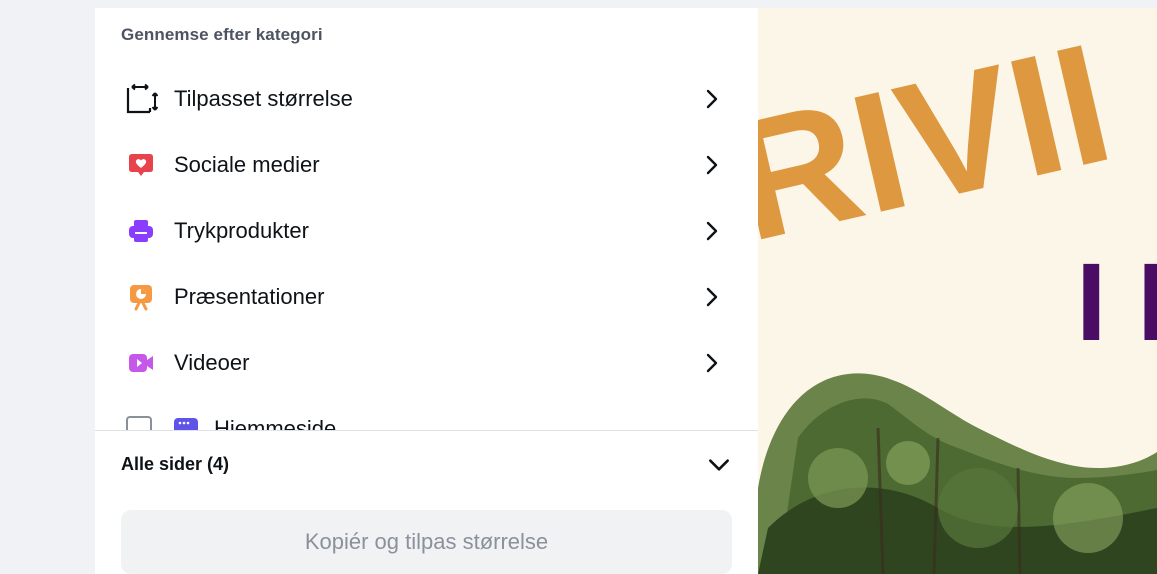 This screenshot has width=1157, height=574. What do you see at coordinates (141, 297) in the screenshot?
I see `presentation-icon` at bounding box center [141, 297].